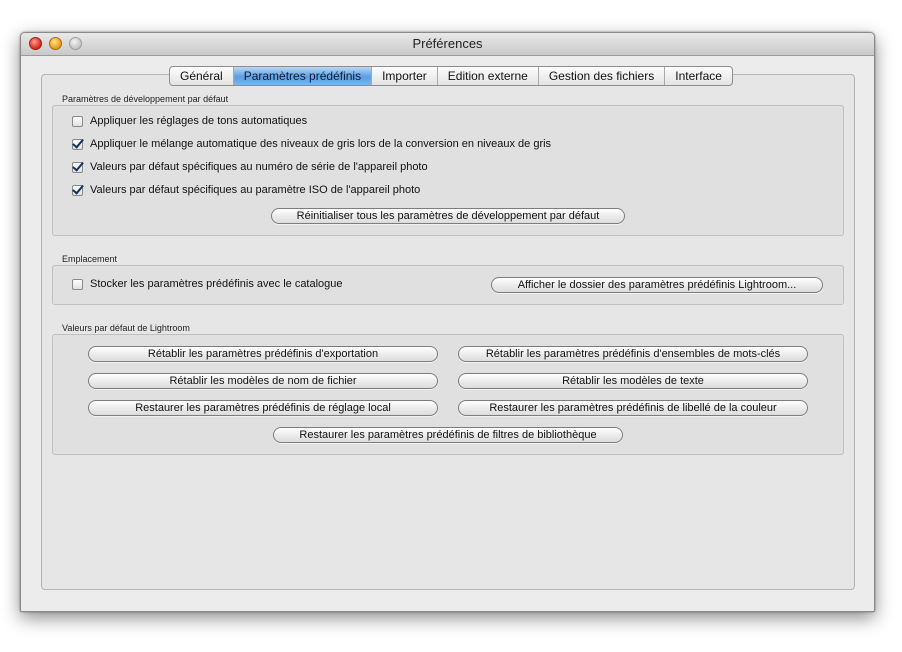 The width and height of the screenshot is (902, 652). What do you see at coordinates (404, 76) in the screenshot?
I see `tab-import: Importer` at bounding box center [404, 76].